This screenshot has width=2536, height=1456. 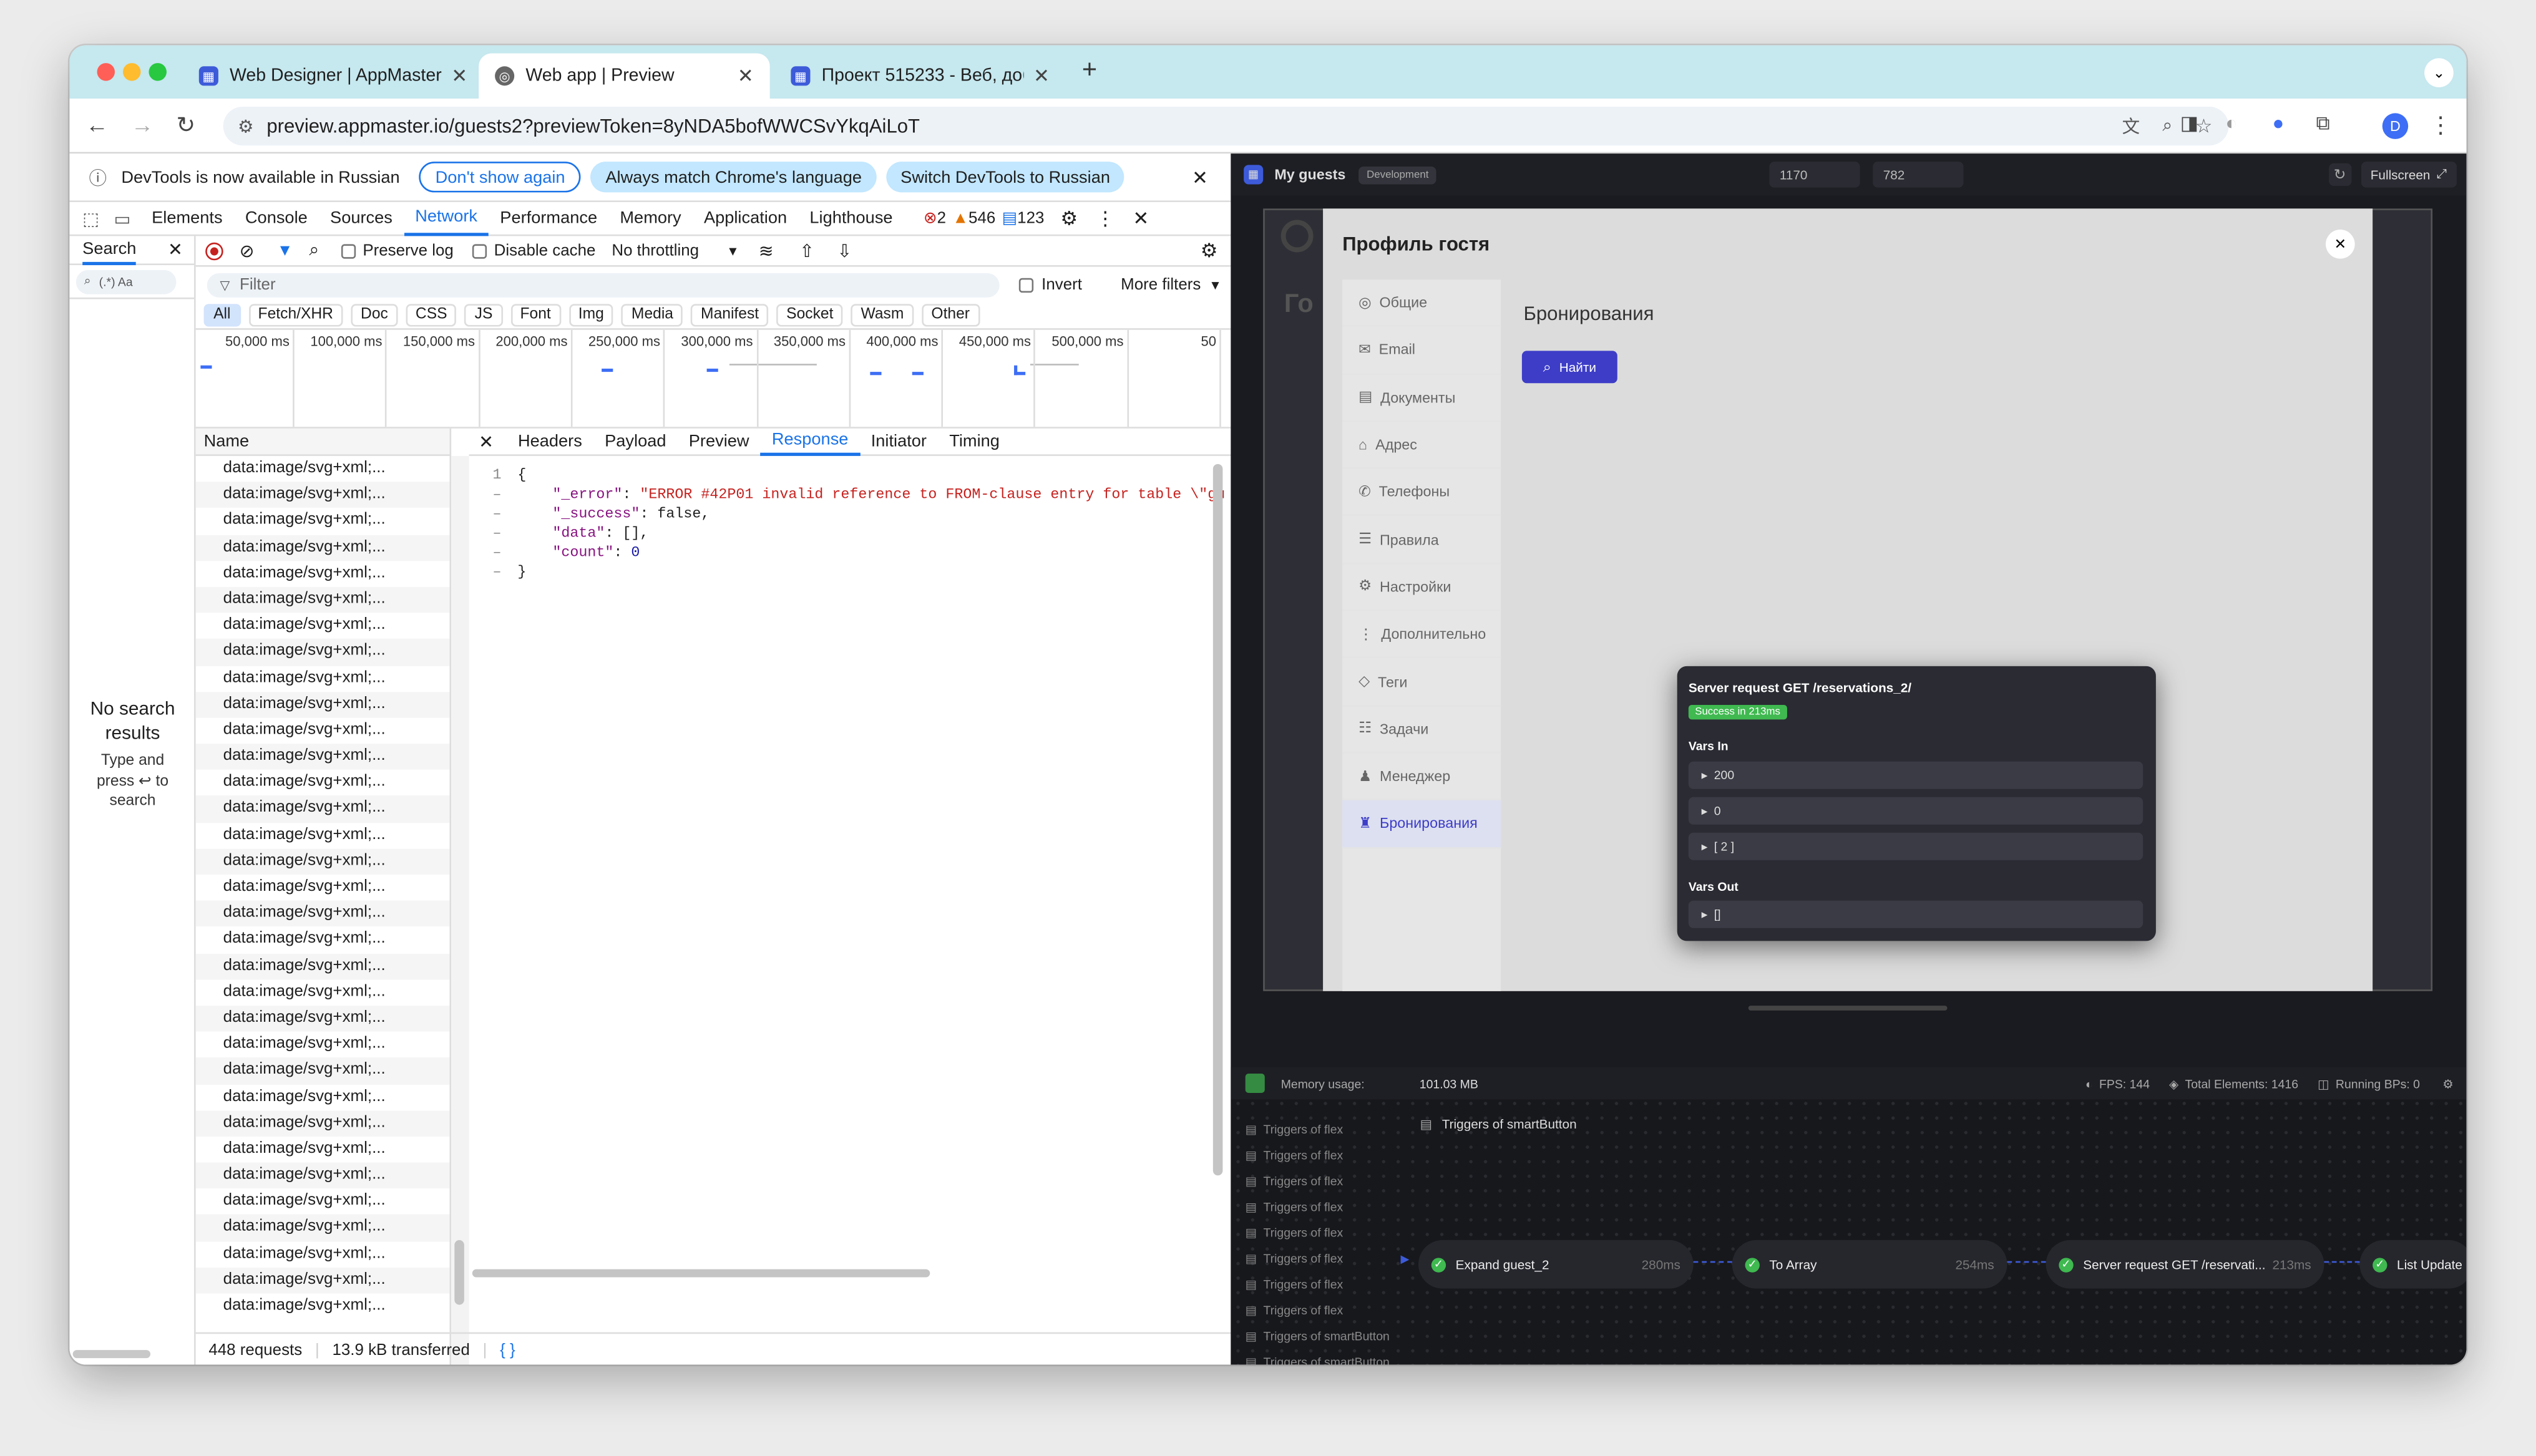 I want to click on resize-handle, so click(x=1848, y=1009).